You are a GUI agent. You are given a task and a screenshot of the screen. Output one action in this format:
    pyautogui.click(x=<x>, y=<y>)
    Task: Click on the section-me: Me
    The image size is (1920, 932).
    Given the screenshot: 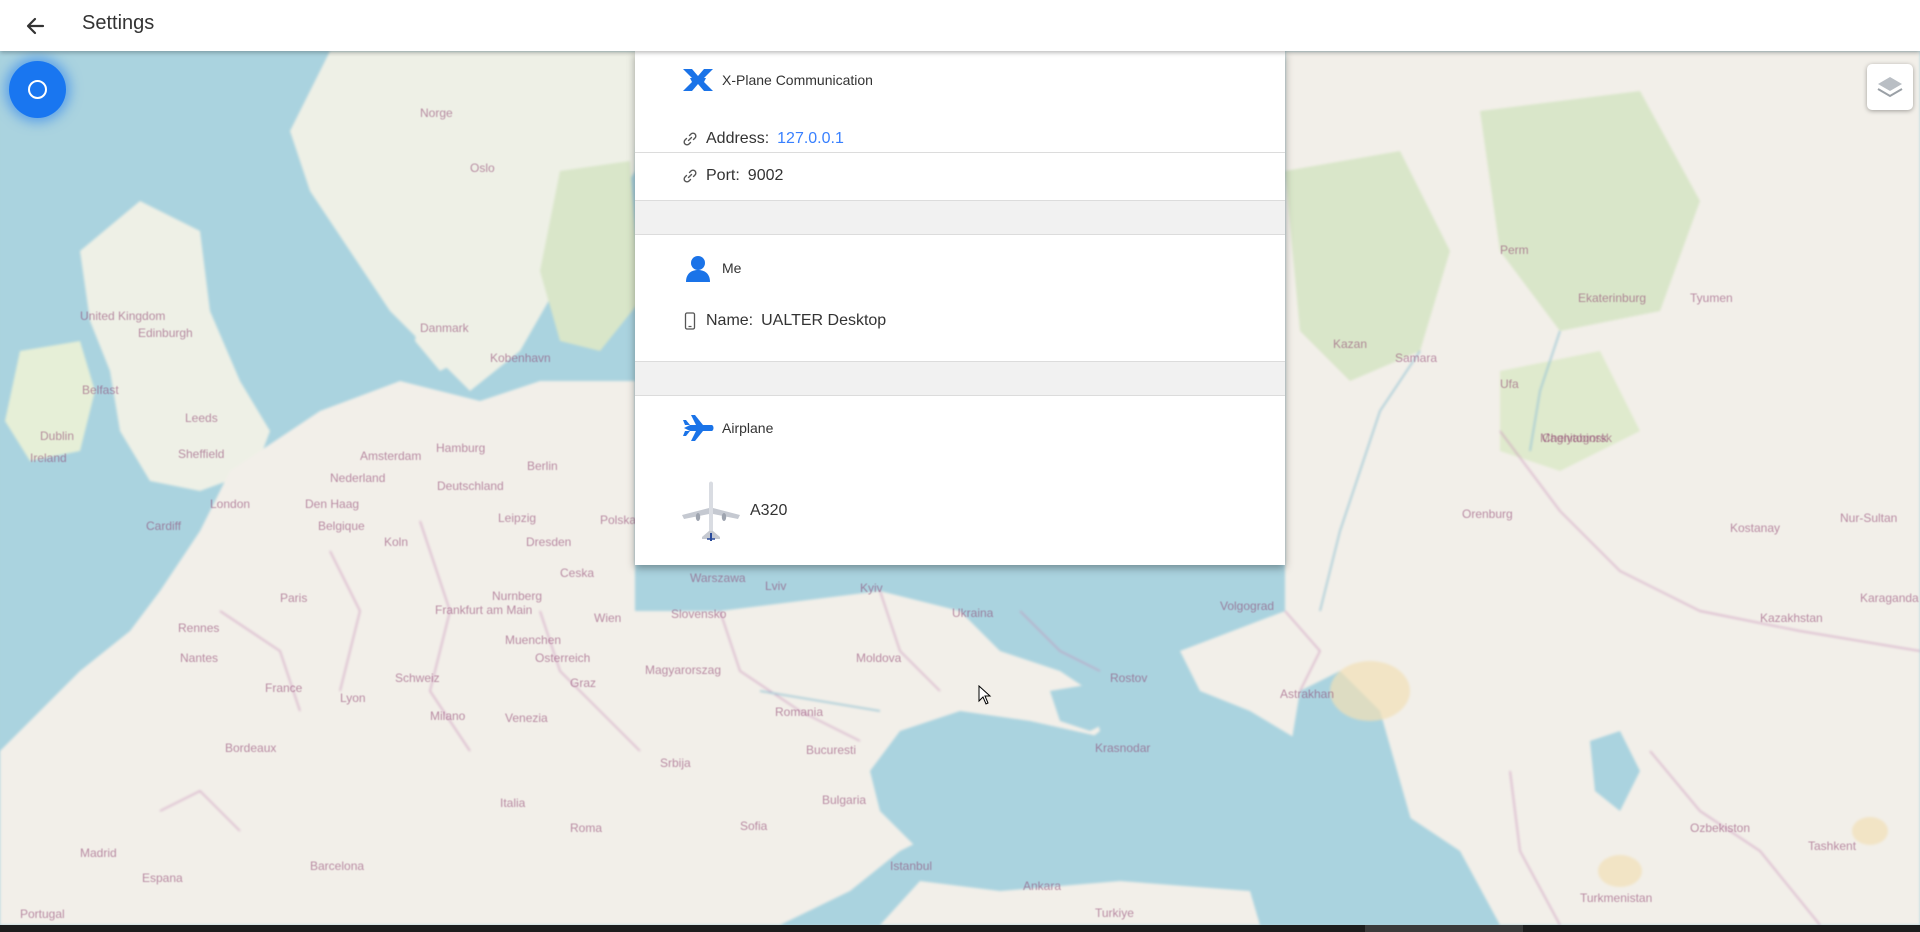 What is the action you would take?
    pyautogui.click(x=960, y=268)
    